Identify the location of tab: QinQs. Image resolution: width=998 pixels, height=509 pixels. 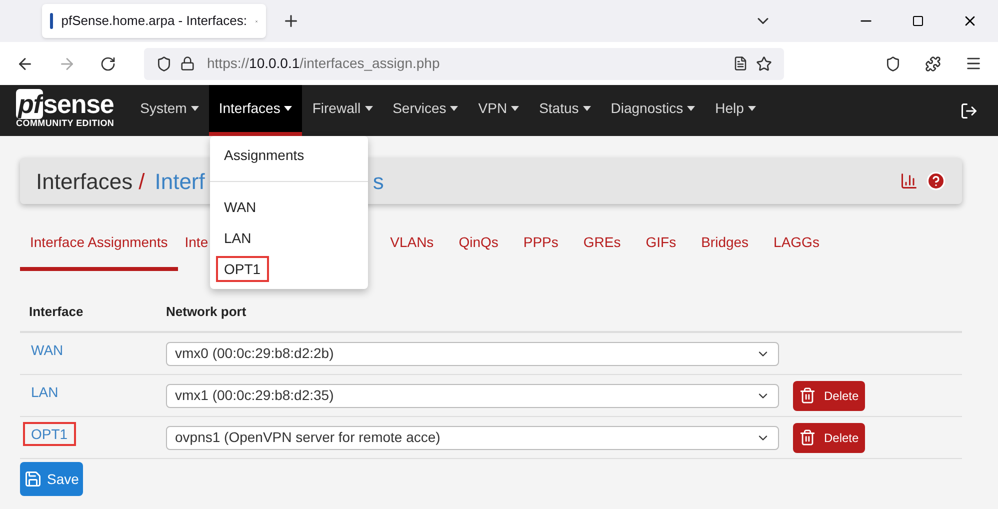
(478, 251).